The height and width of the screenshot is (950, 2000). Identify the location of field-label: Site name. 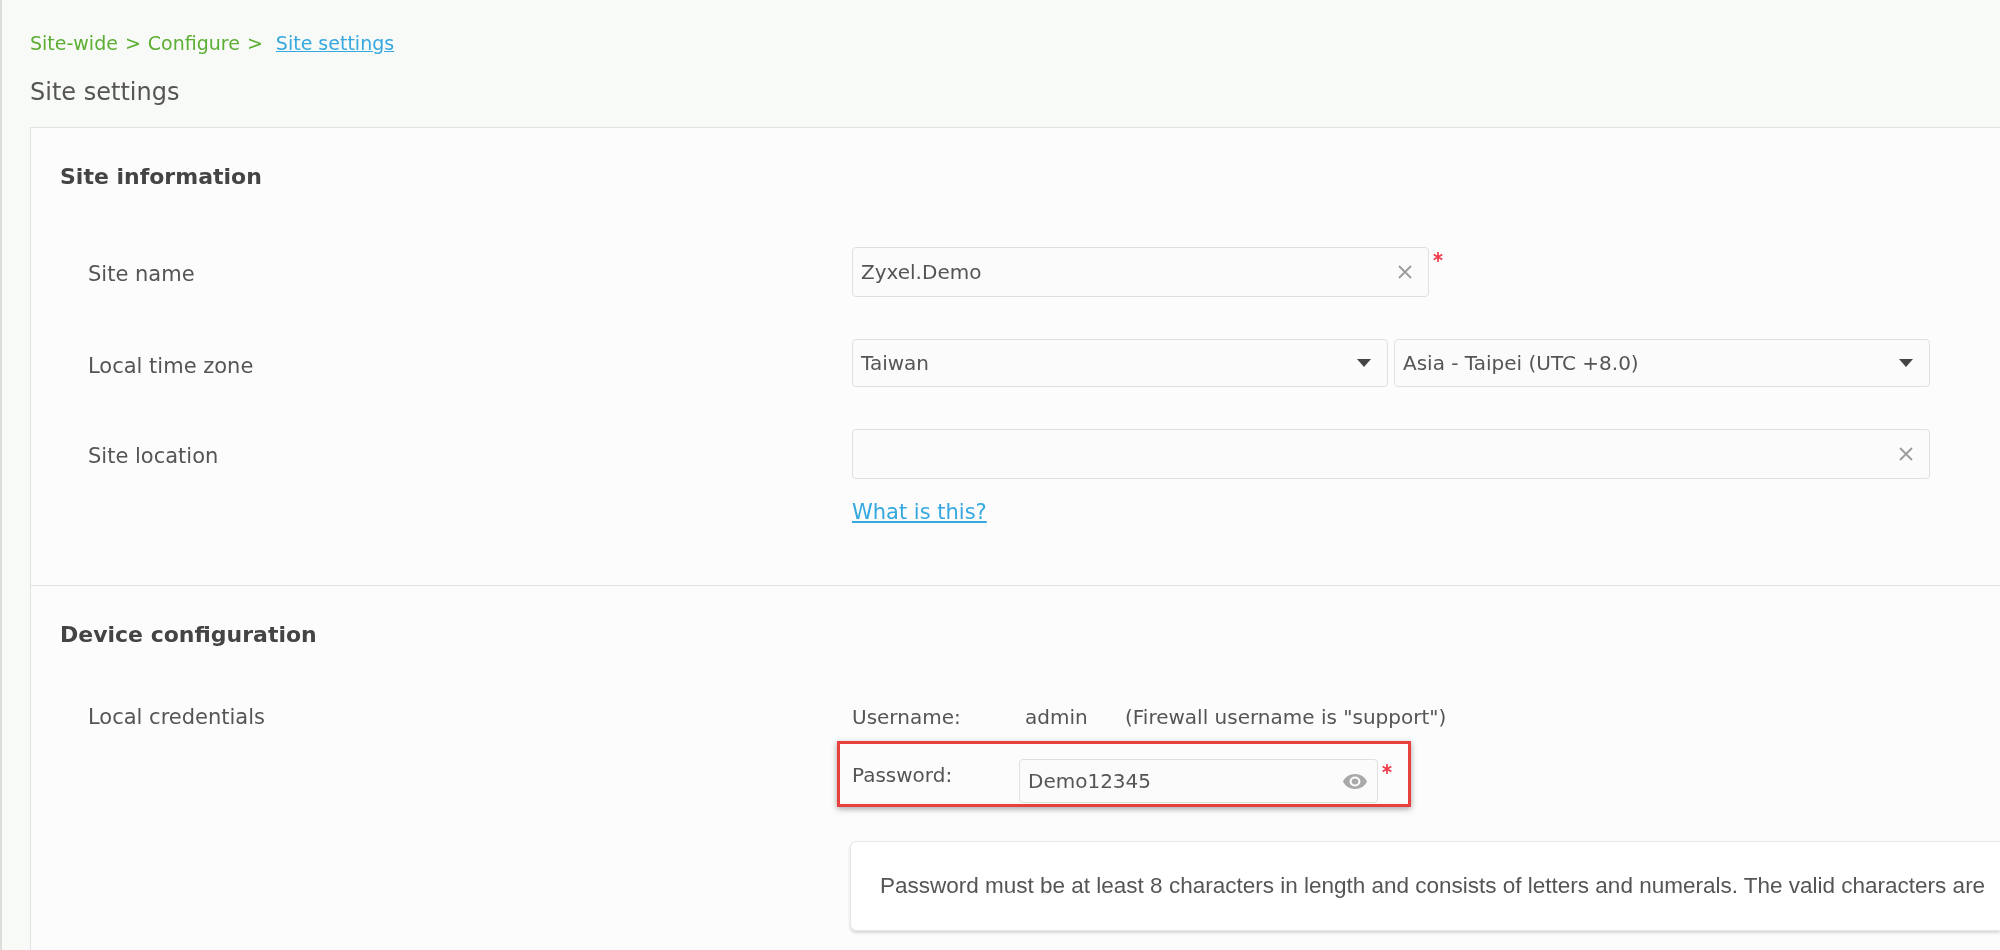
(141, 273).